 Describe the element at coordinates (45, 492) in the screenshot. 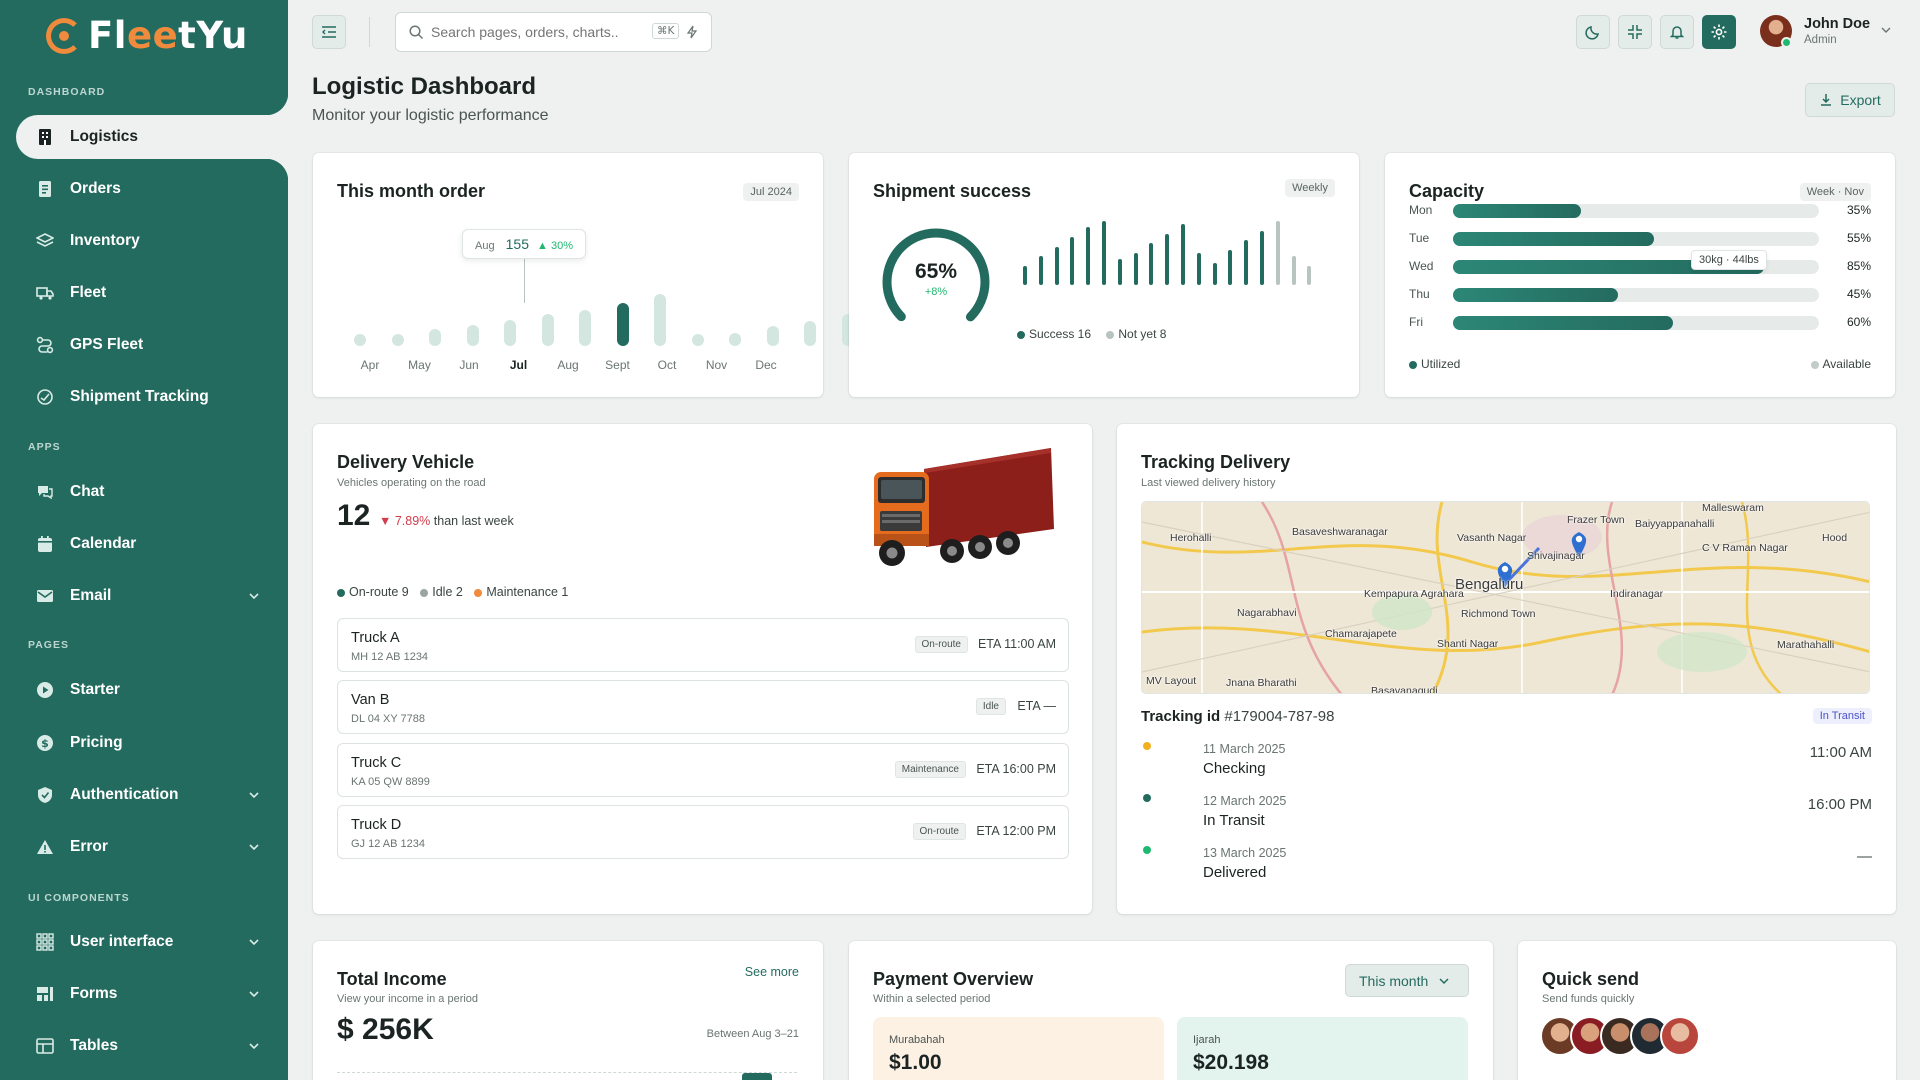

I see `chat-icon` at that location.